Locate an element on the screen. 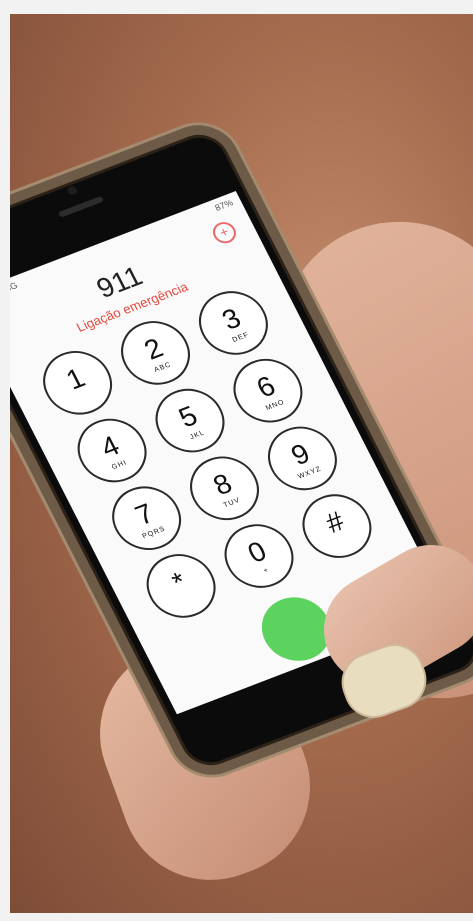  keypad-key: 1 is located at coordinates (77, 383).